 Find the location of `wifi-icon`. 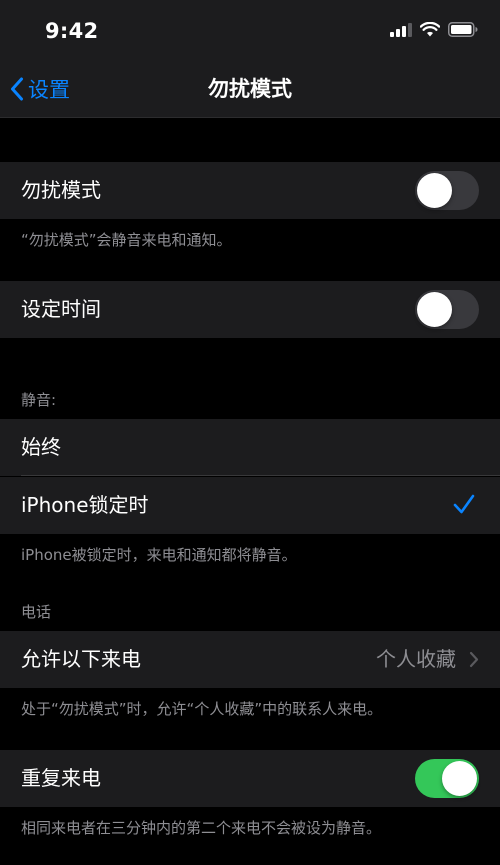

wifi-icon is located at coordinates (430, 29).